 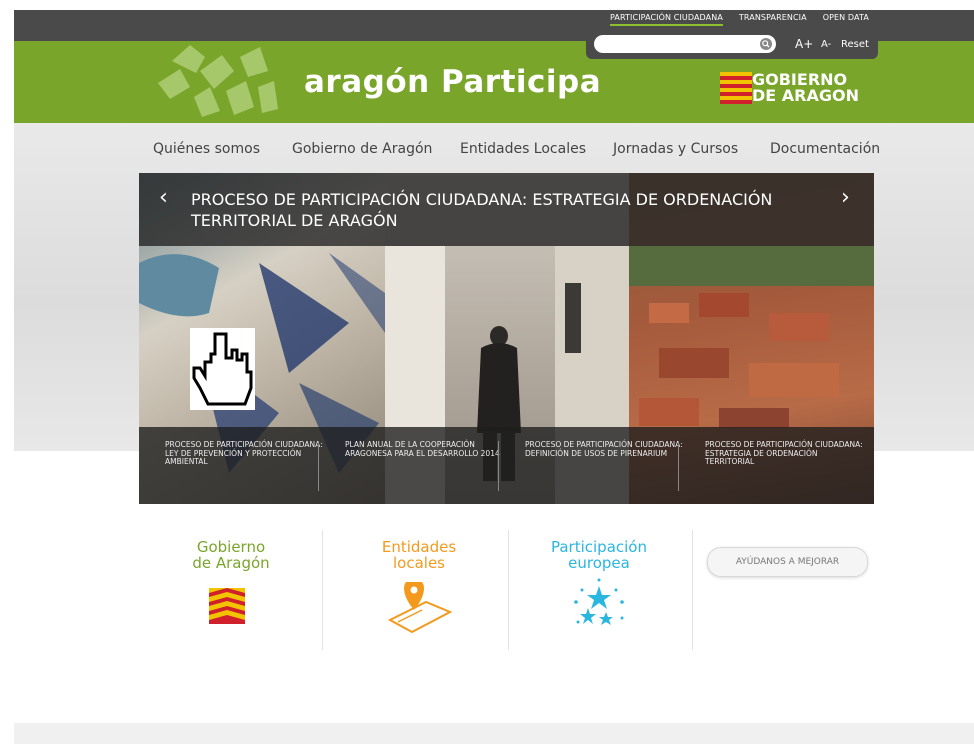 I want to click on top-link-participacion: PARTICIPACIÓN CIUDADANA, so click(x=666, y=19).